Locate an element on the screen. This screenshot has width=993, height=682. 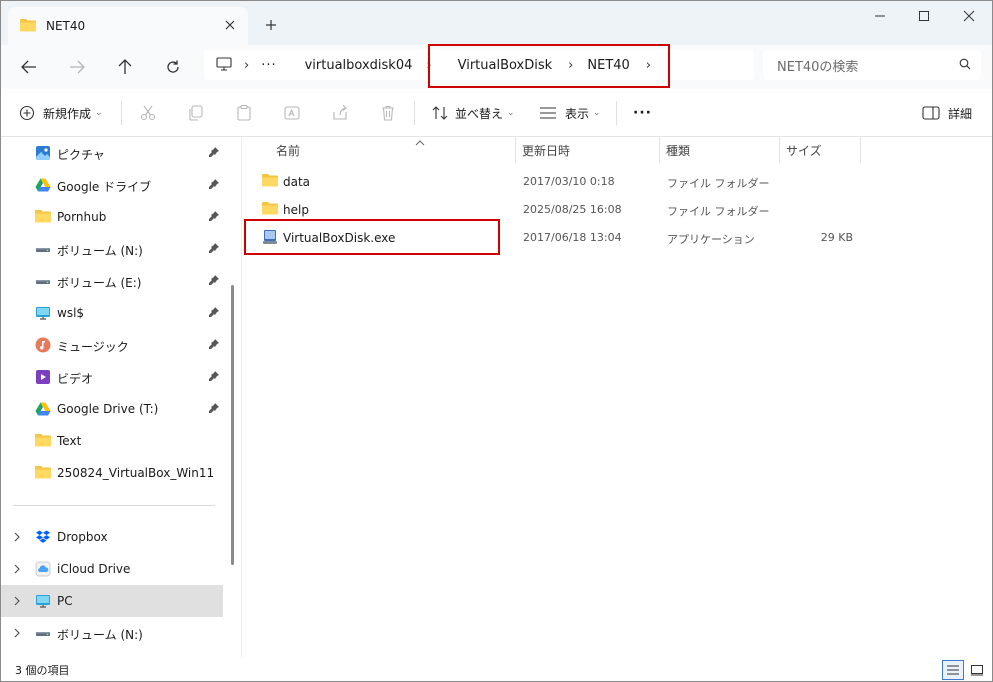
paste-button is located at coordinates (244, 113).